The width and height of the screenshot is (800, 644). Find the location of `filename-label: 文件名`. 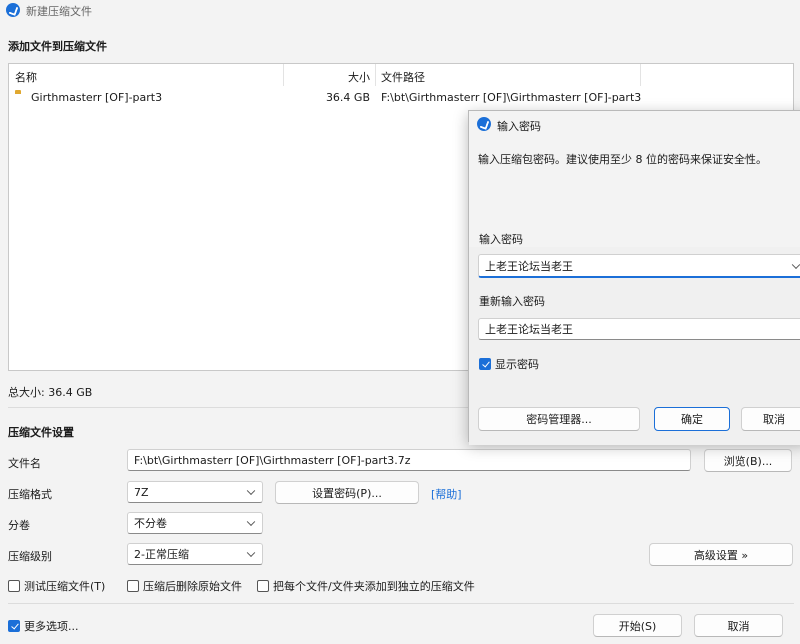

filename-label: 文件名 is located at coordinates (24, 463).